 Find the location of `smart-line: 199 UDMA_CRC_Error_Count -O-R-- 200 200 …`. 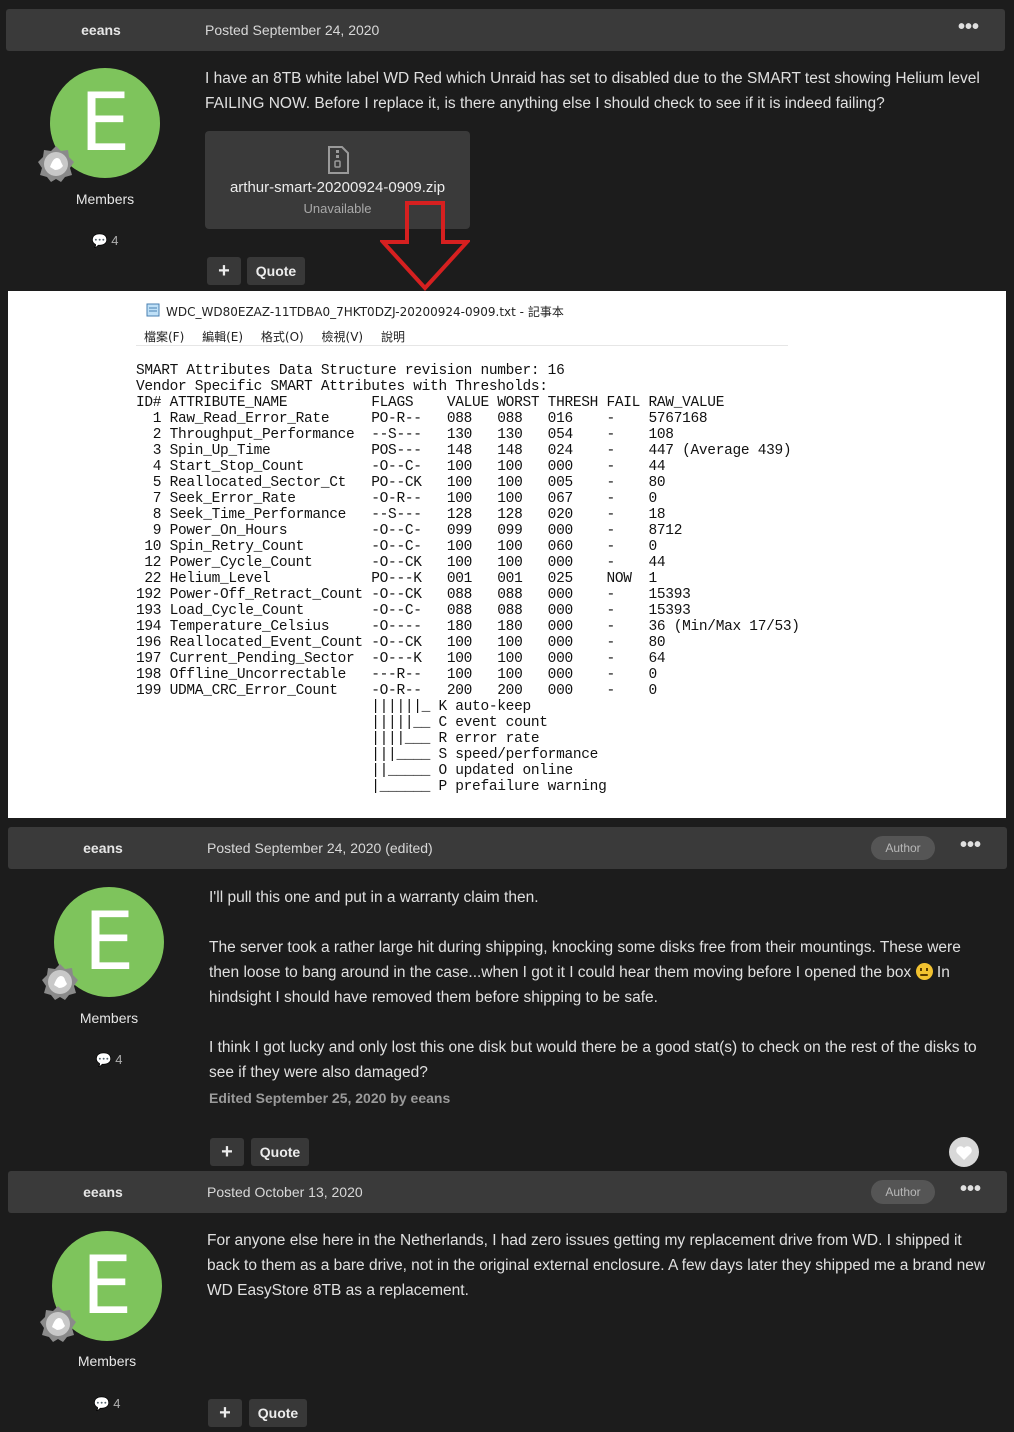

smart-line: 199 UDMA_CRC_Error_Count -O-R-- 200 200 … is located at coordinates (396, 691).